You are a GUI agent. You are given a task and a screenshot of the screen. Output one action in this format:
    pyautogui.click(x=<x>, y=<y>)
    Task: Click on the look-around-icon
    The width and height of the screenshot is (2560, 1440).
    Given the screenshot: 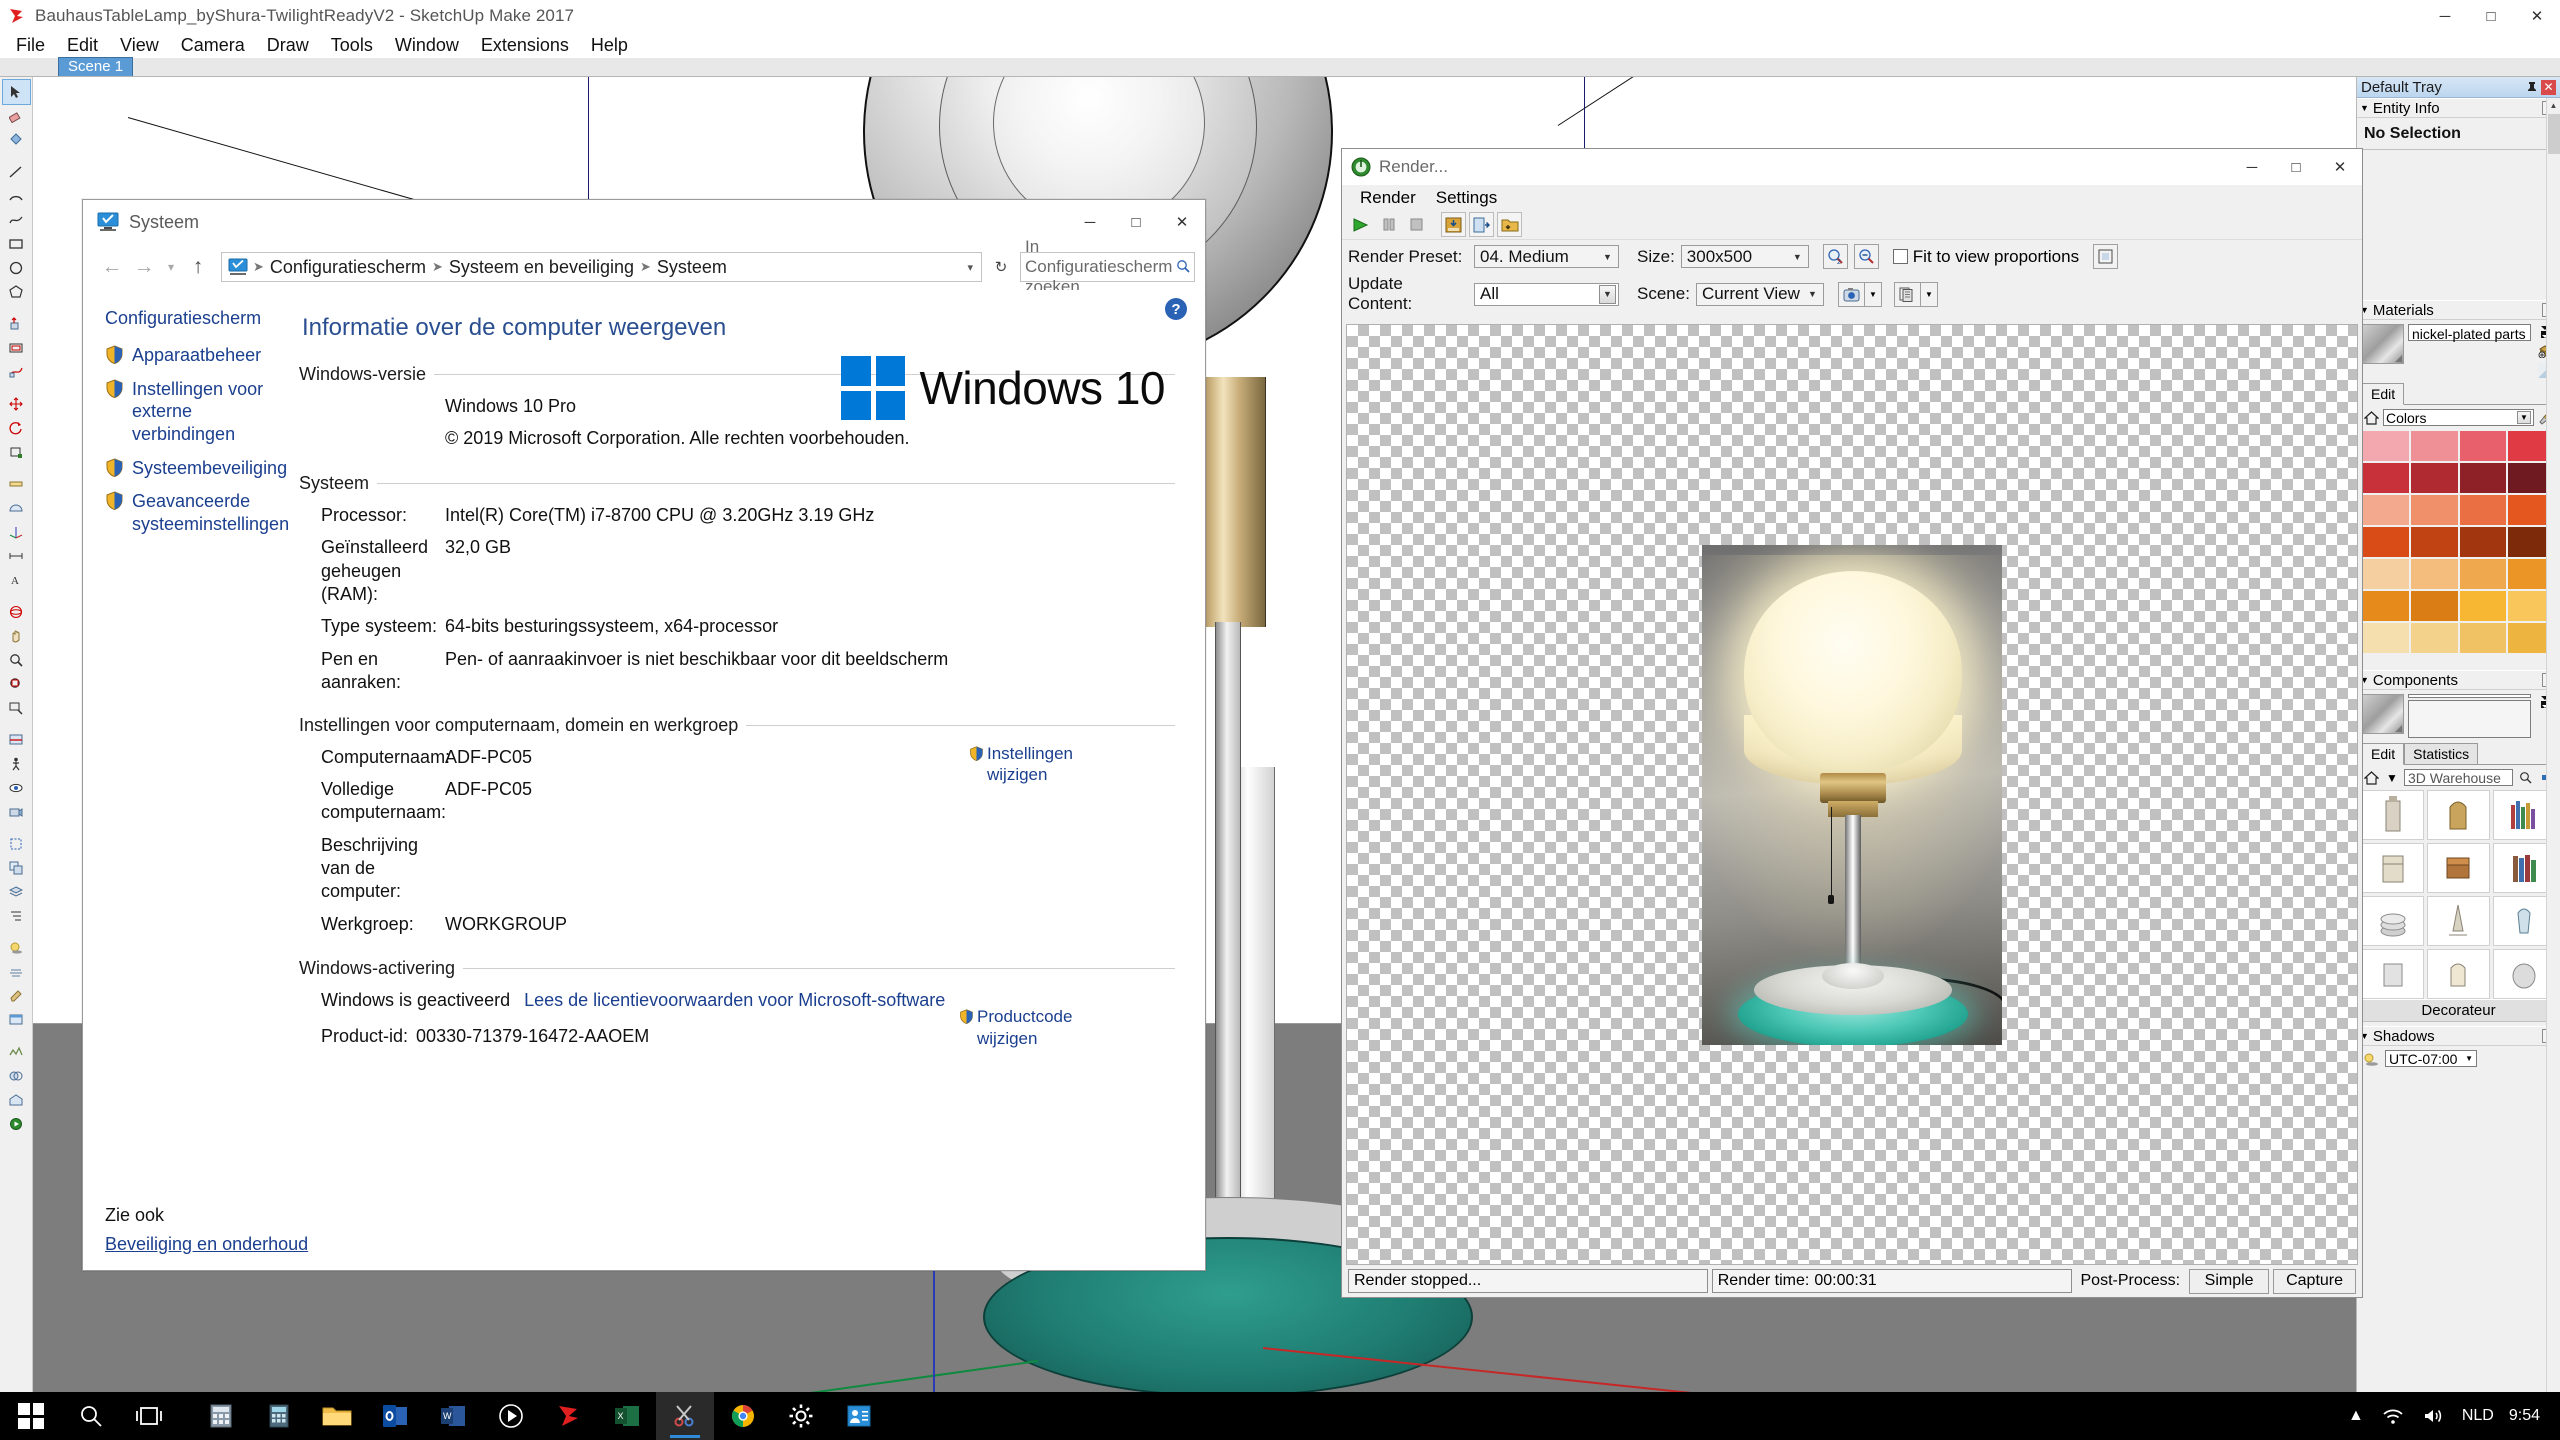 What is the action you would take?
    pyautogui.click(x=16, y=788)
    